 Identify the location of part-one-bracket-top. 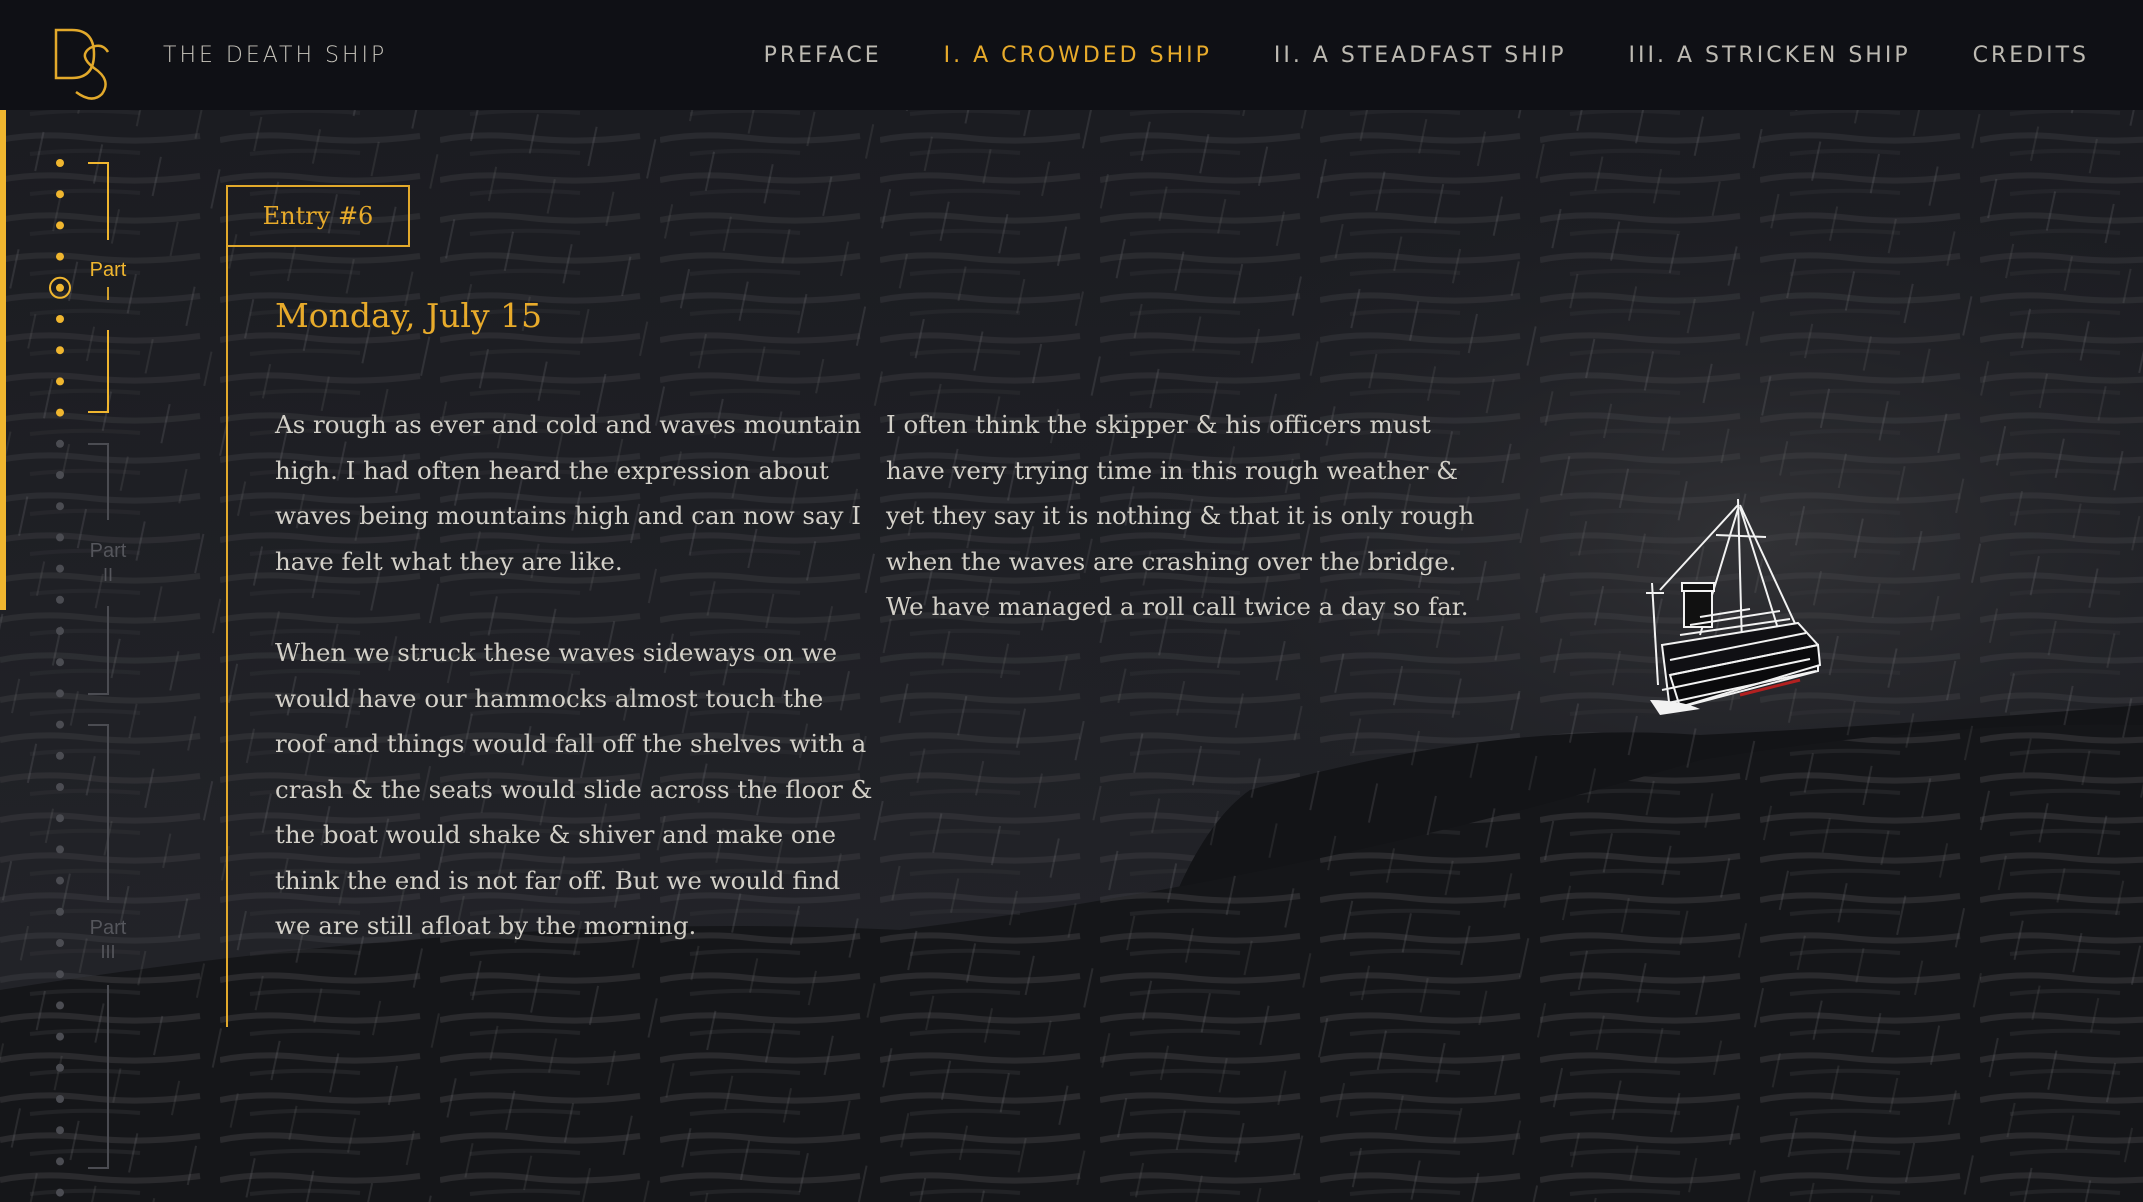
(98, 201).